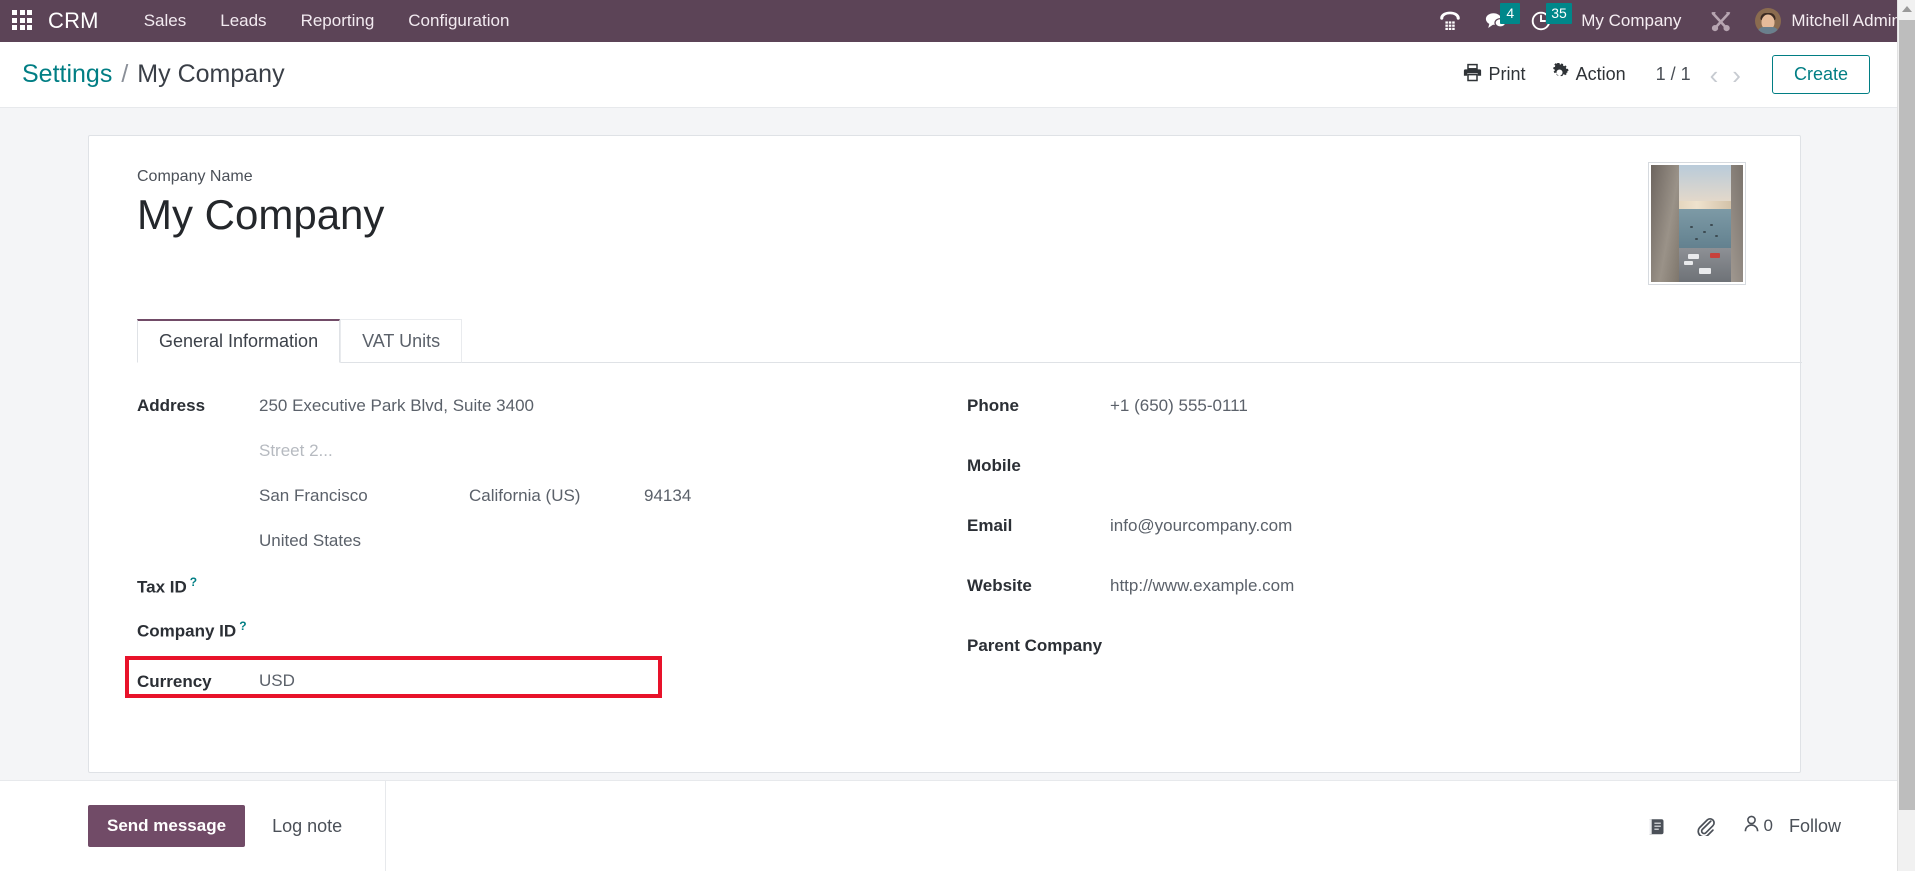 Image resolution: width=1915 pixels, height=871 pixels. What do you see at coordinates (1510, 13) in the screenshot?
I see `chat-badge-count: 4` at bounding box center [1510, 13].